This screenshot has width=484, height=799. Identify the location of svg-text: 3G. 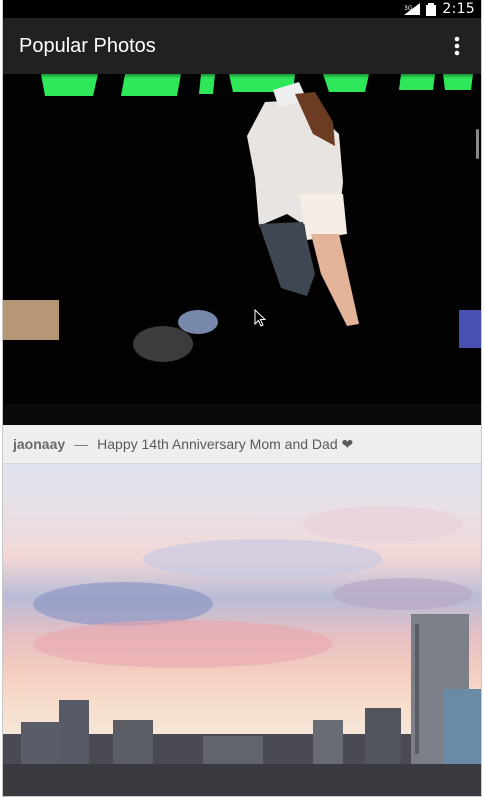
(408, 8).